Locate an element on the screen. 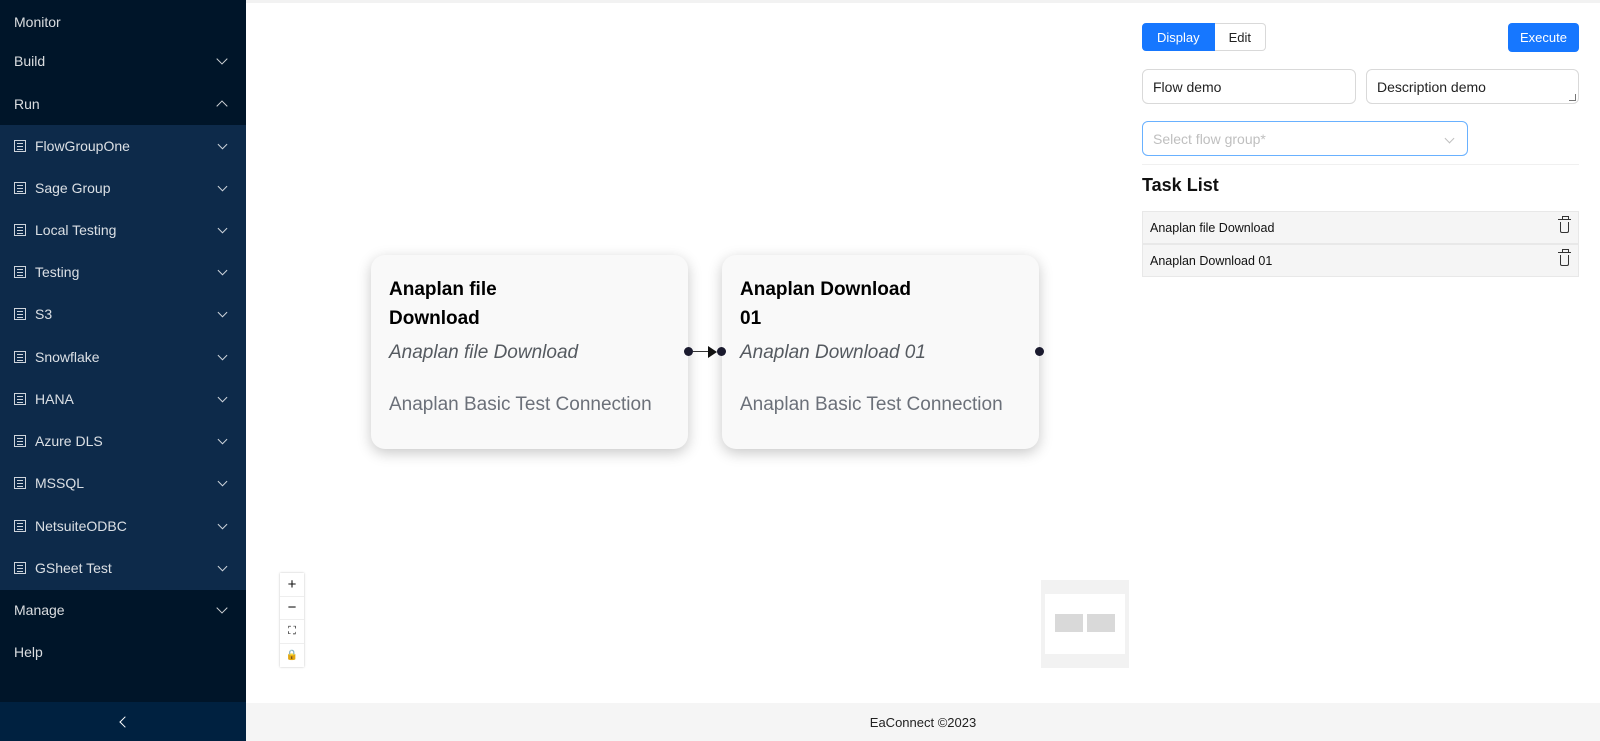 Image resolution: width=1600 pixels, height=741 pixels. sidebar-item-s3: S3 is located at coordinates (123, 314).